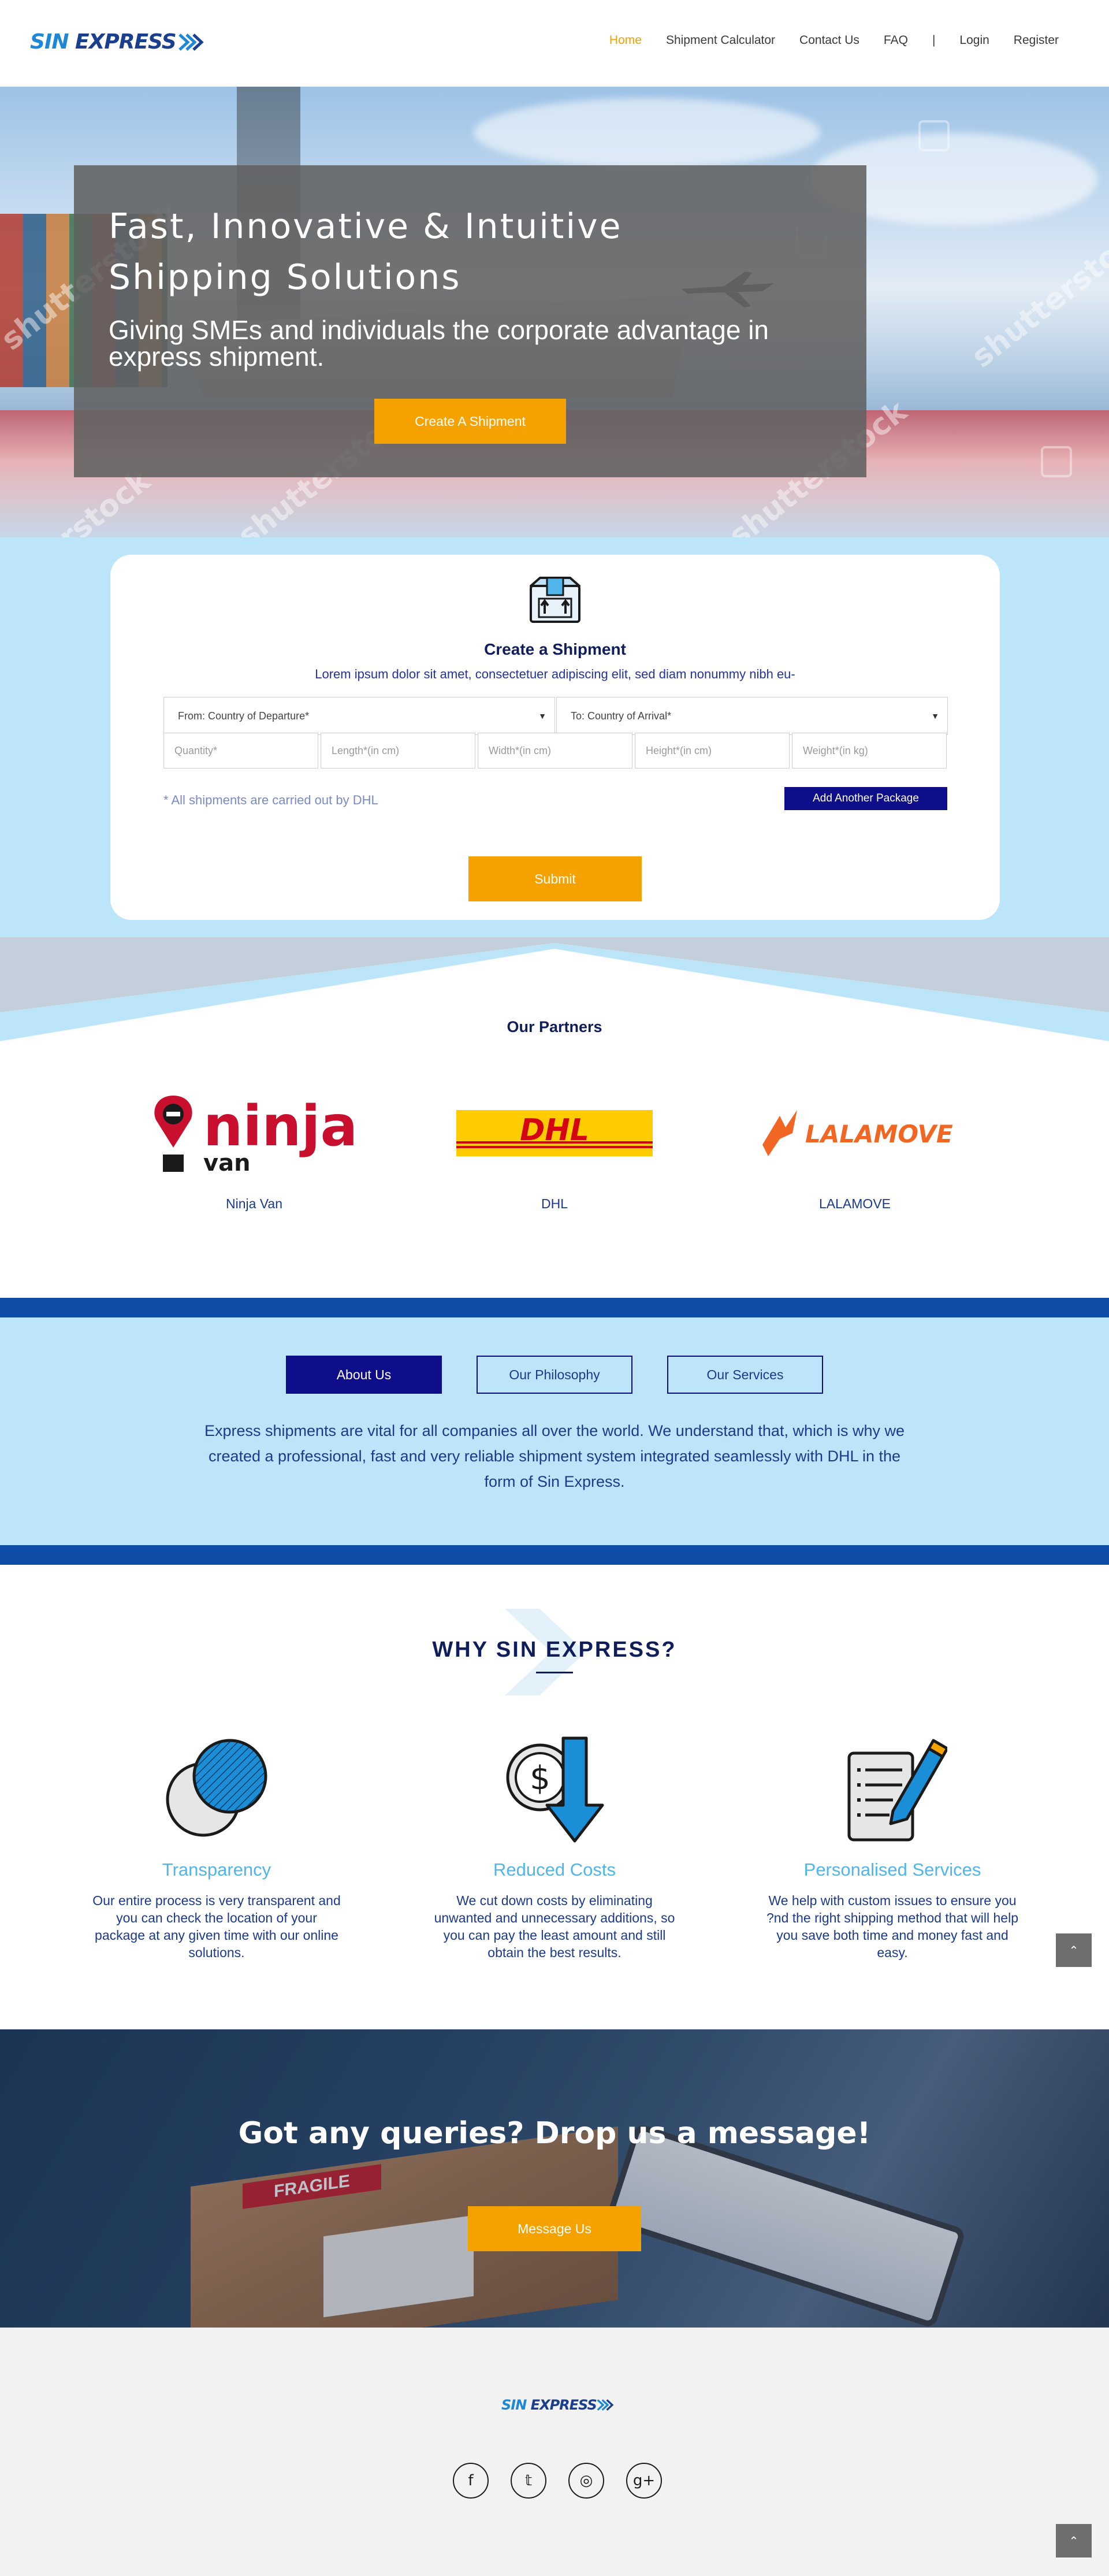 This screenshot has height=2576, width=1109. Describe the element at coordinates (270, 800) in the screenshot. I see `dhl-note: * All shipments are carried out by DHL` at that location.